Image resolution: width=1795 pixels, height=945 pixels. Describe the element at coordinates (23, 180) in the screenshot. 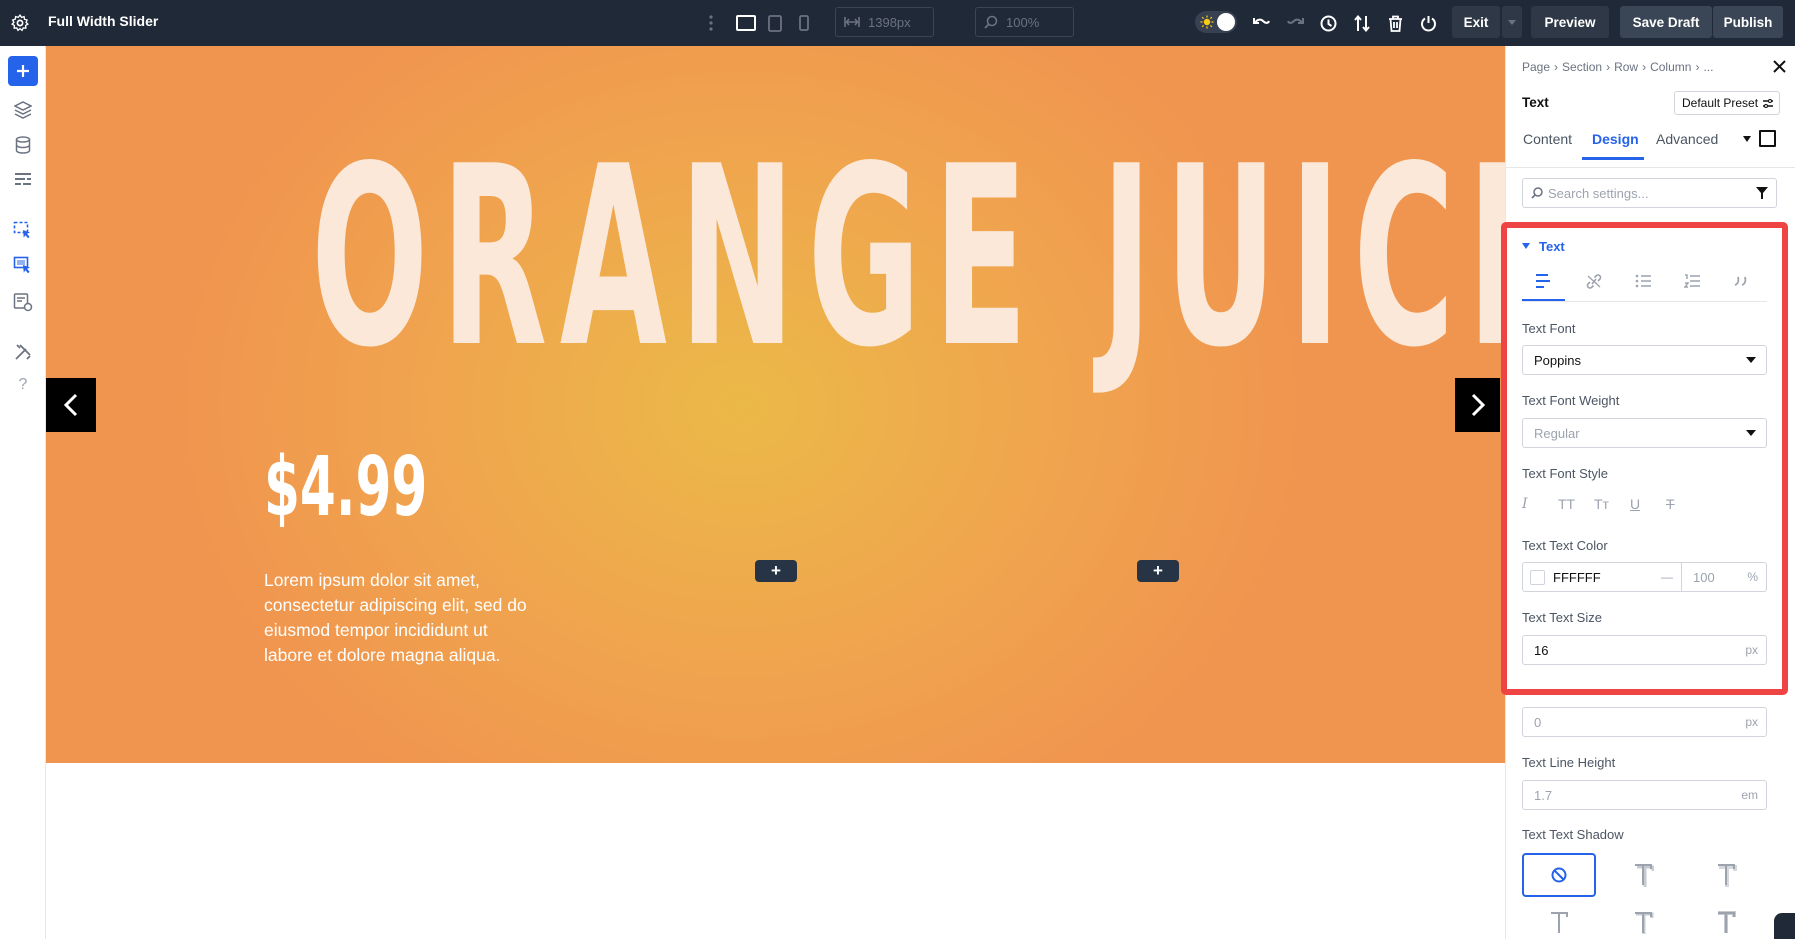

I see `layout-icon` at that location.